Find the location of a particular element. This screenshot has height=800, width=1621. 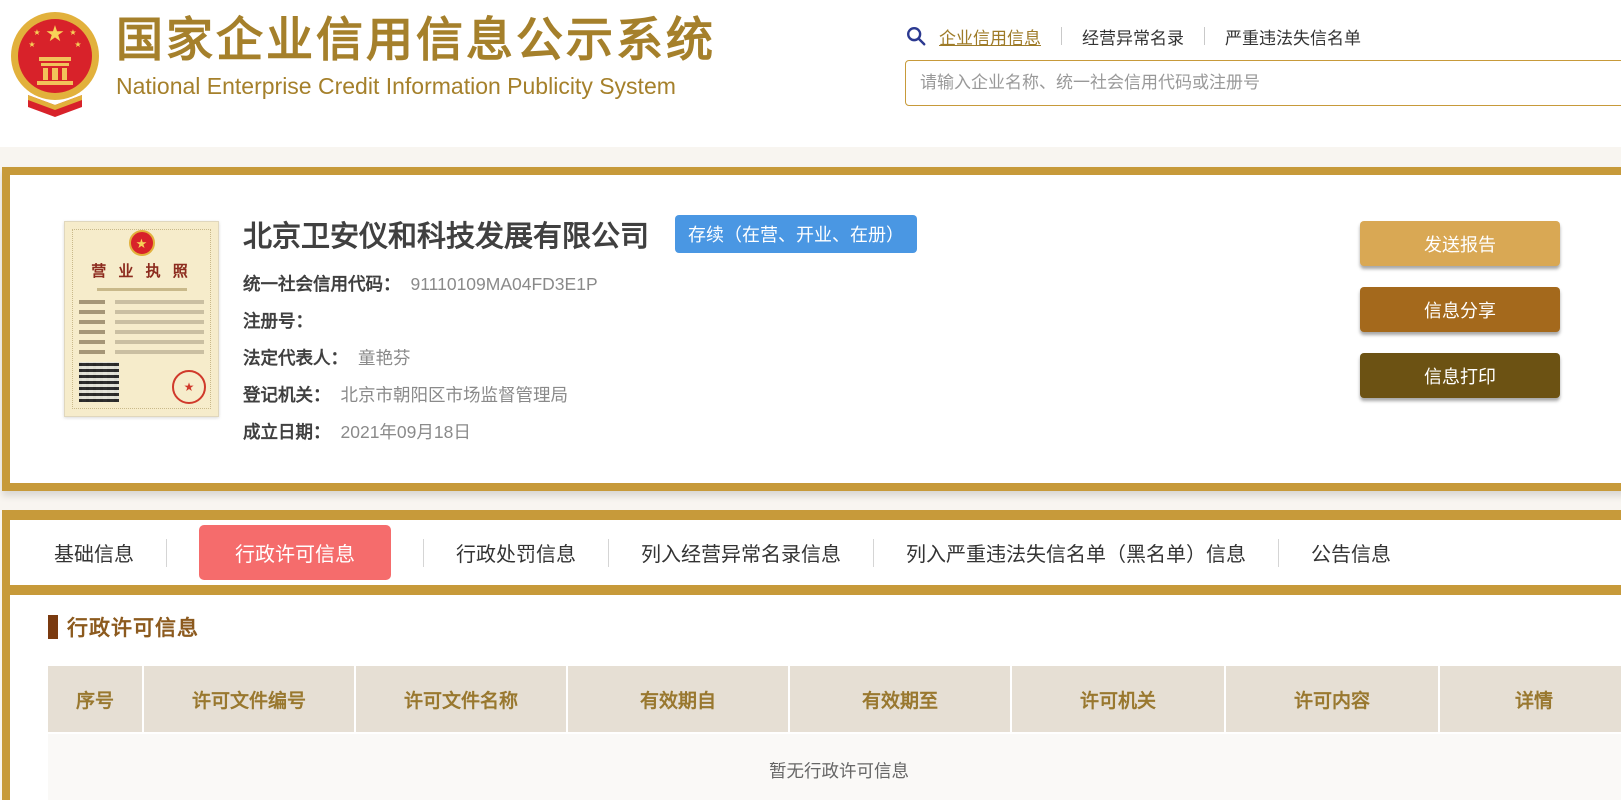

col-header-valid-to: 有效期至 is located at coordinates (901, 699).